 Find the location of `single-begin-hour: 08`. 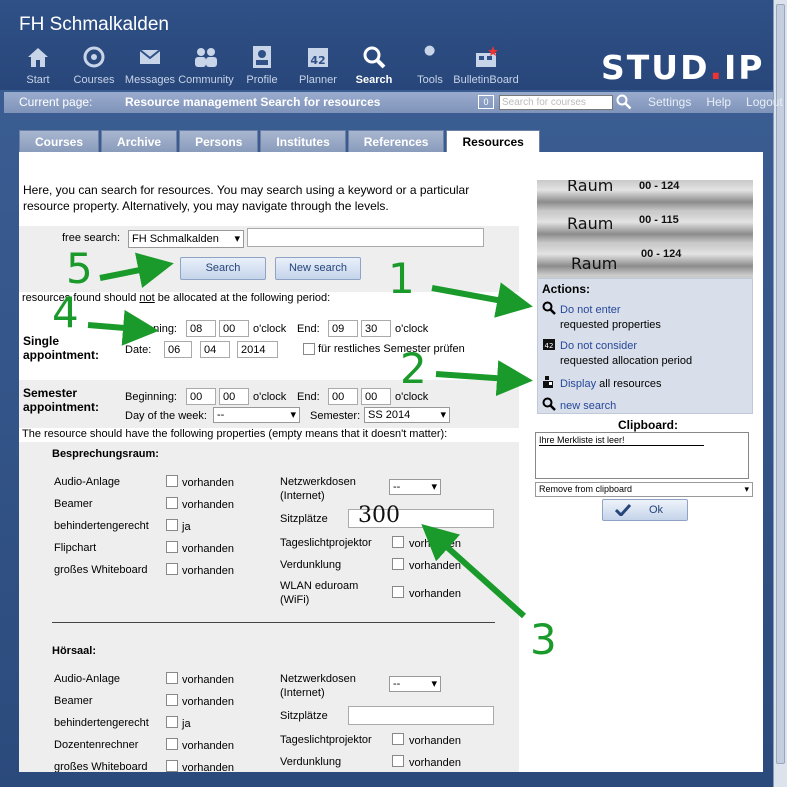

single-begin-hour: 08 is located at coordinates (201, 328).